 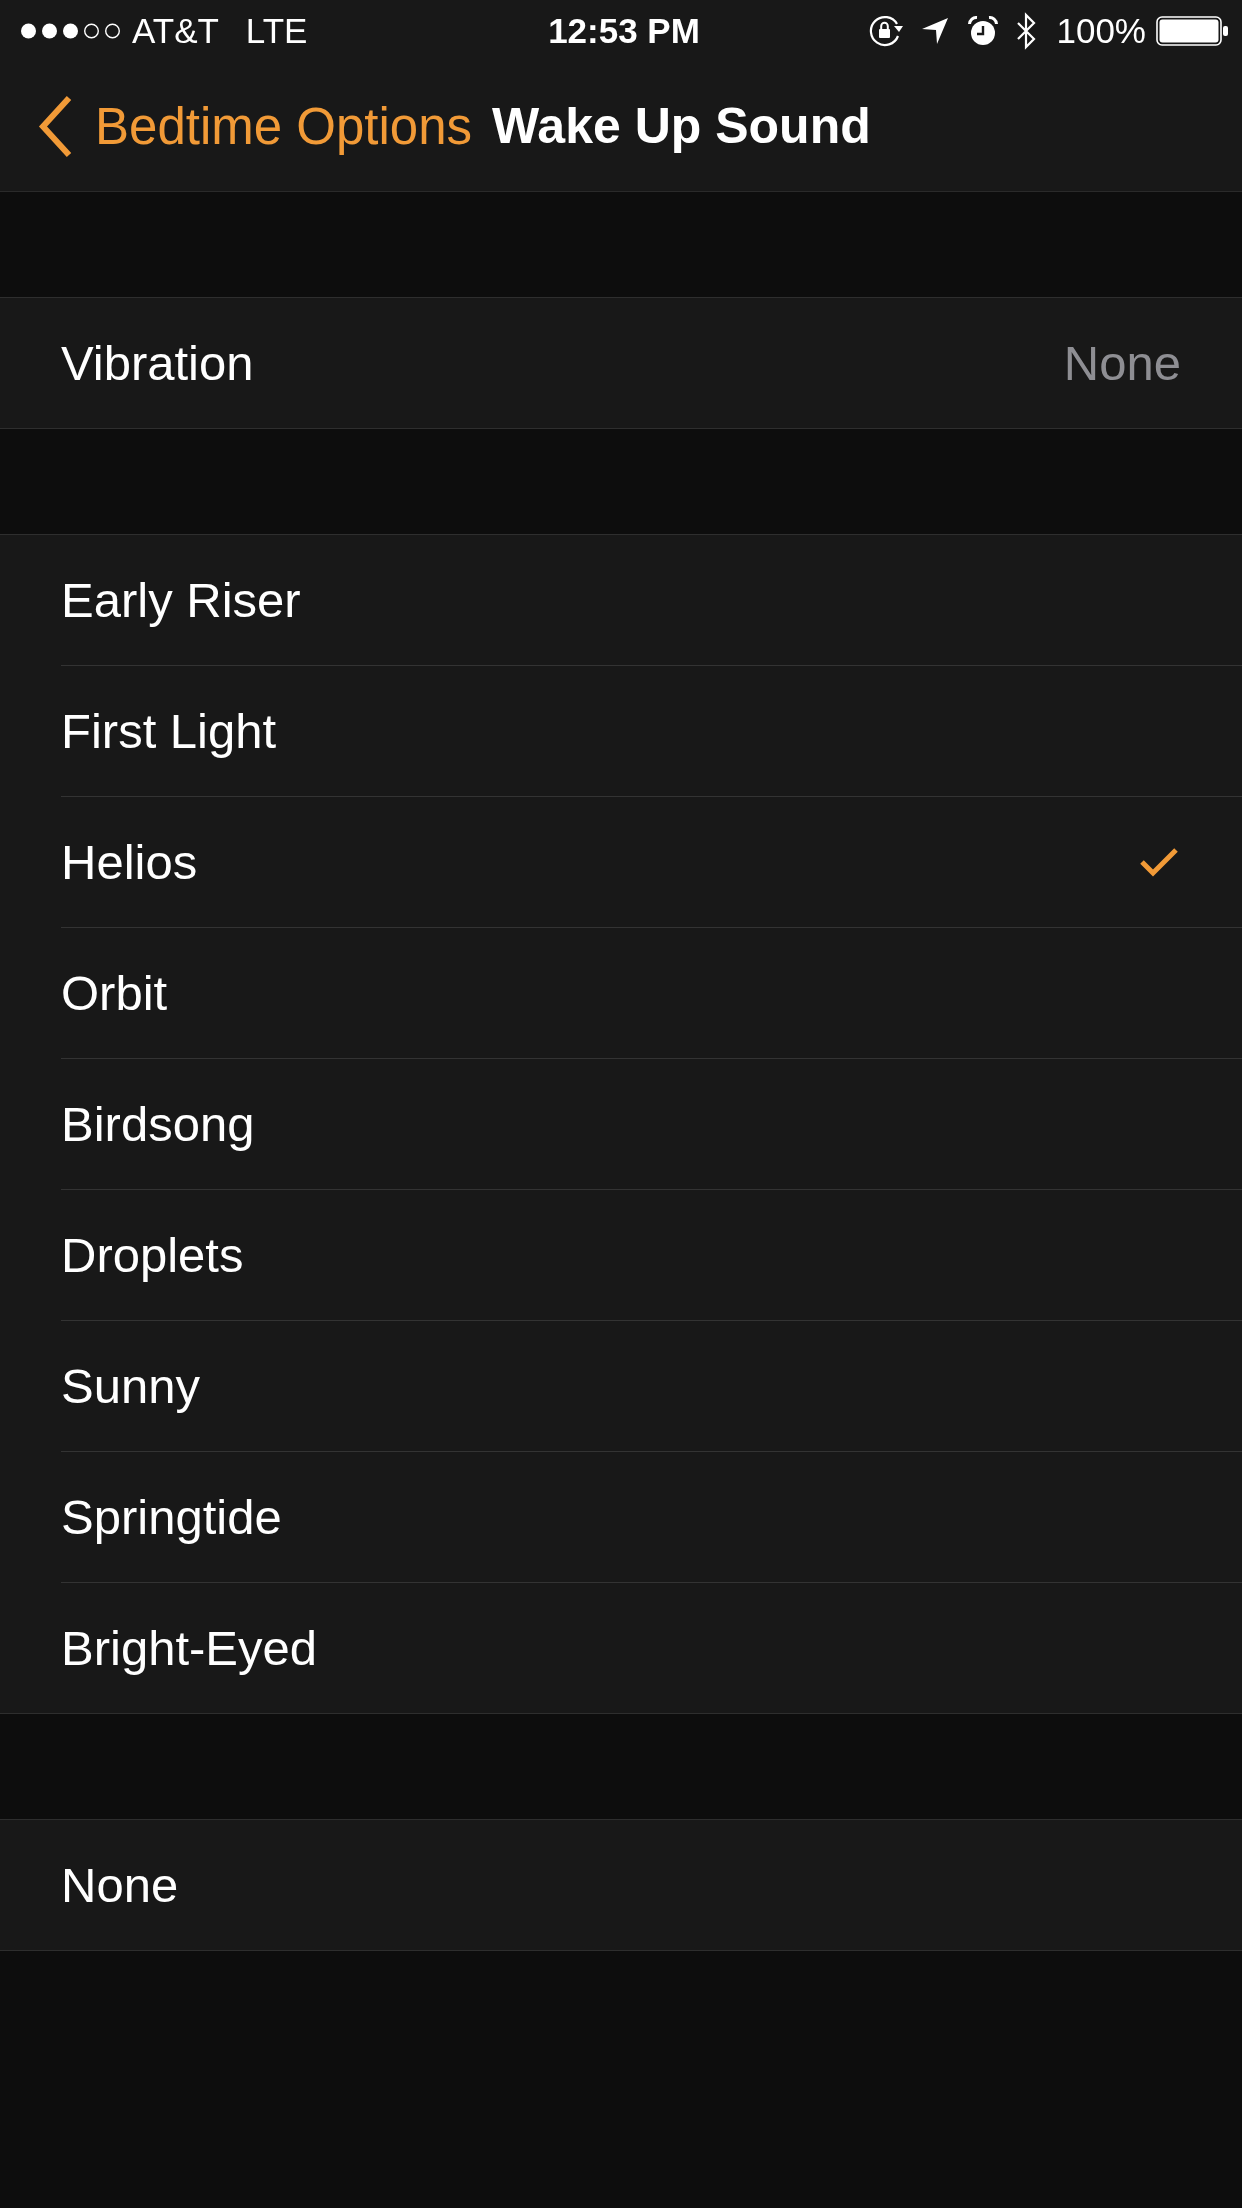 I want to click on screen-title: Wake Up Sound, so click(x=681, y=126).